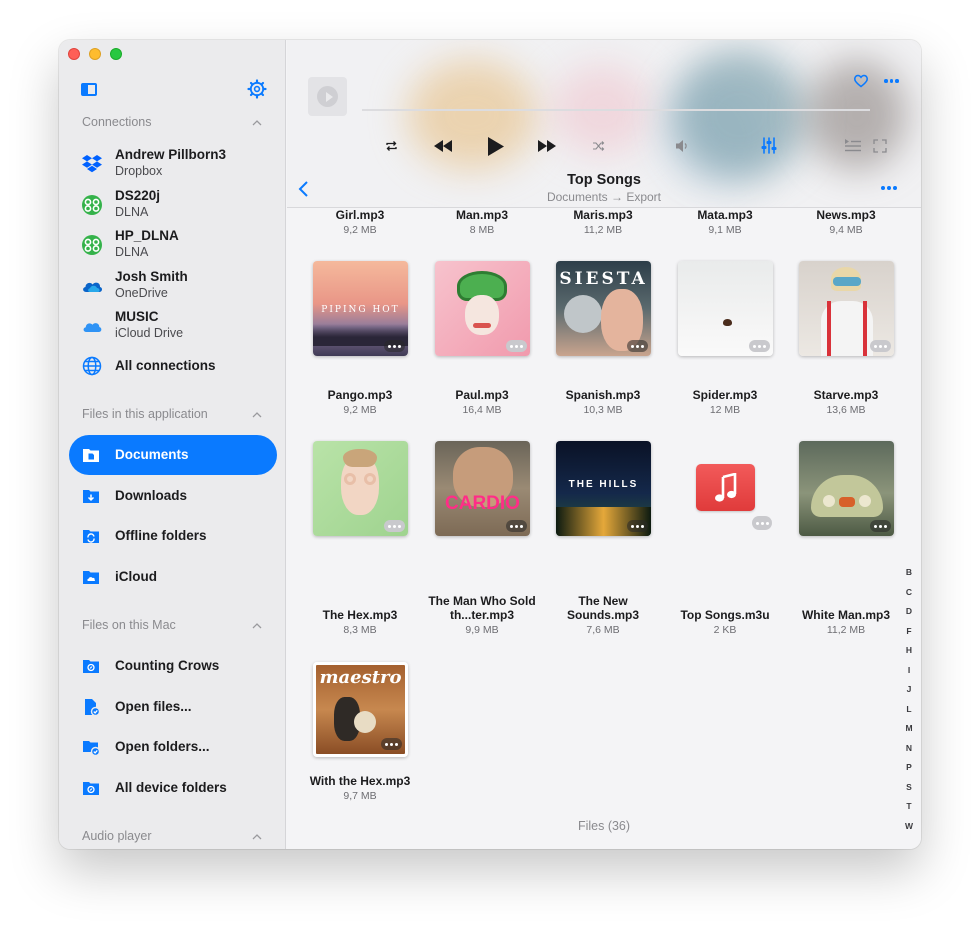 The width and height of the screenshot is (980, 927). Describe the element at coordinates (769, 145) in the screenshot. I see `equalizer-icon` at that location.